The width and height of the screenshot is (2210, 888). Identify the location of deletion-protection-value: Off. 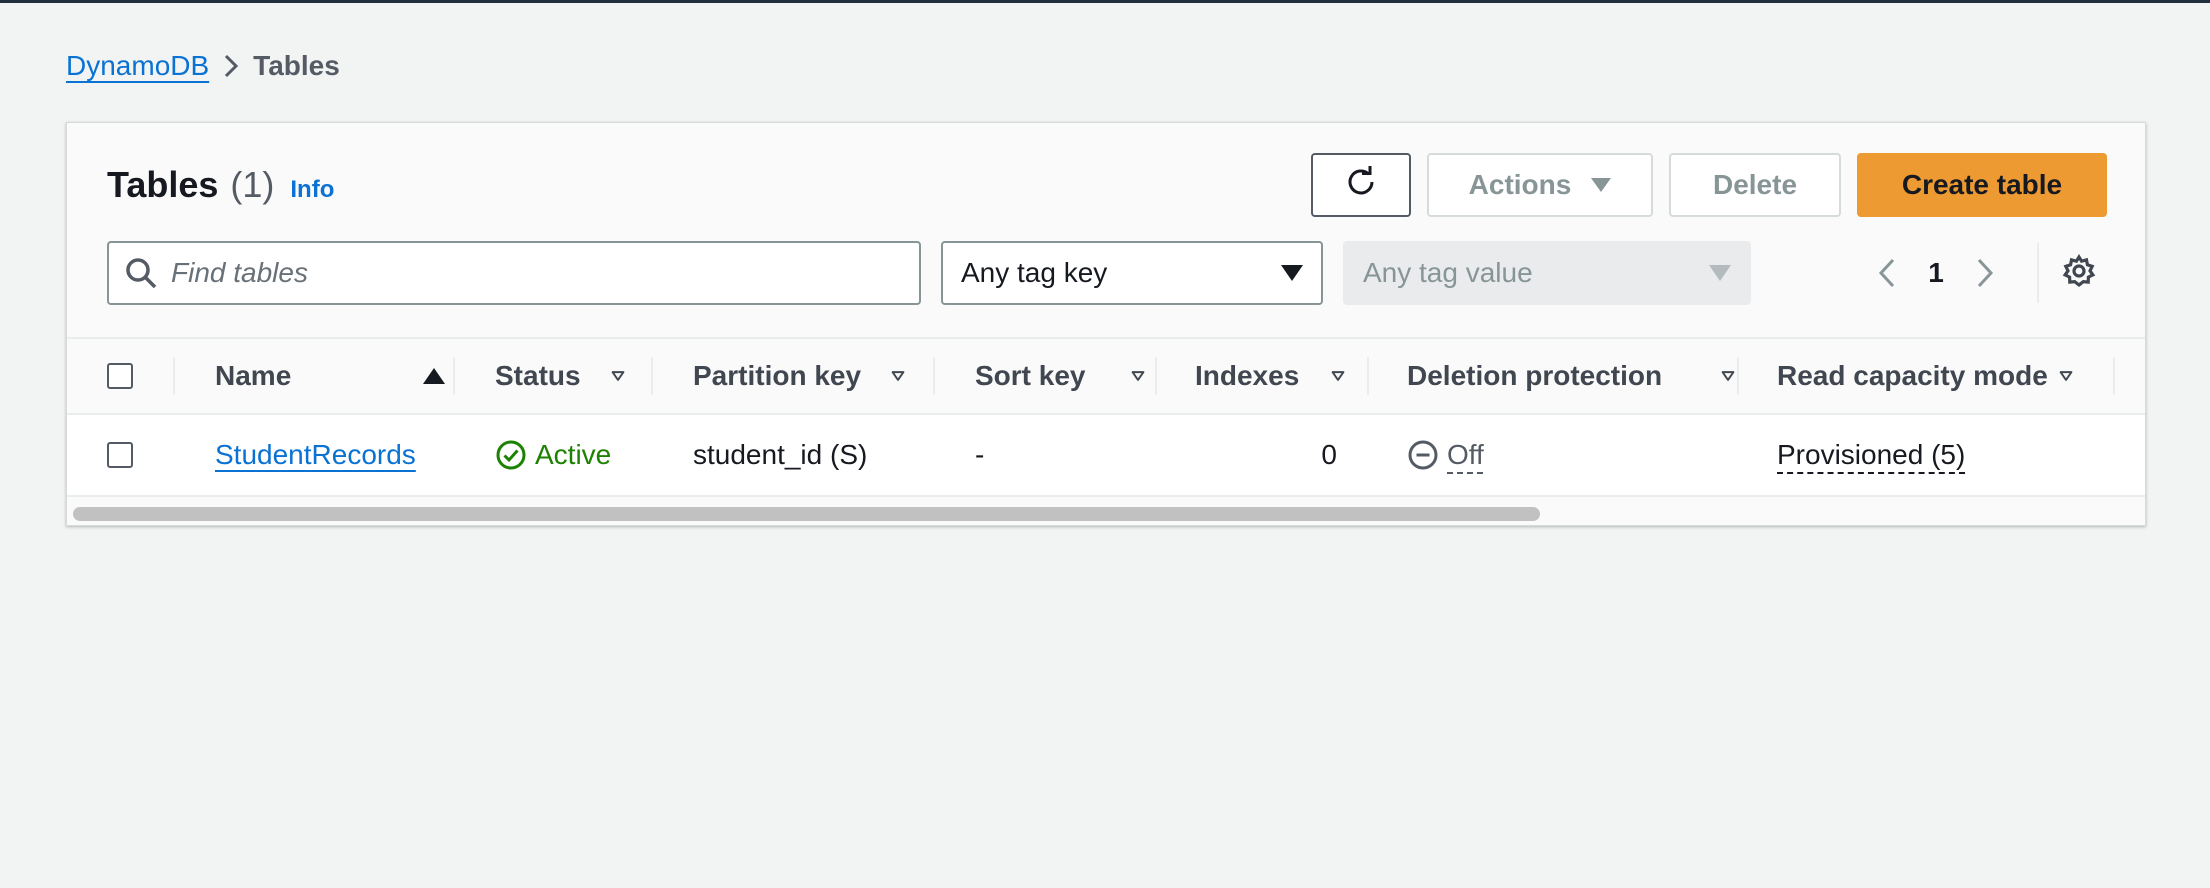
(1445, 455).